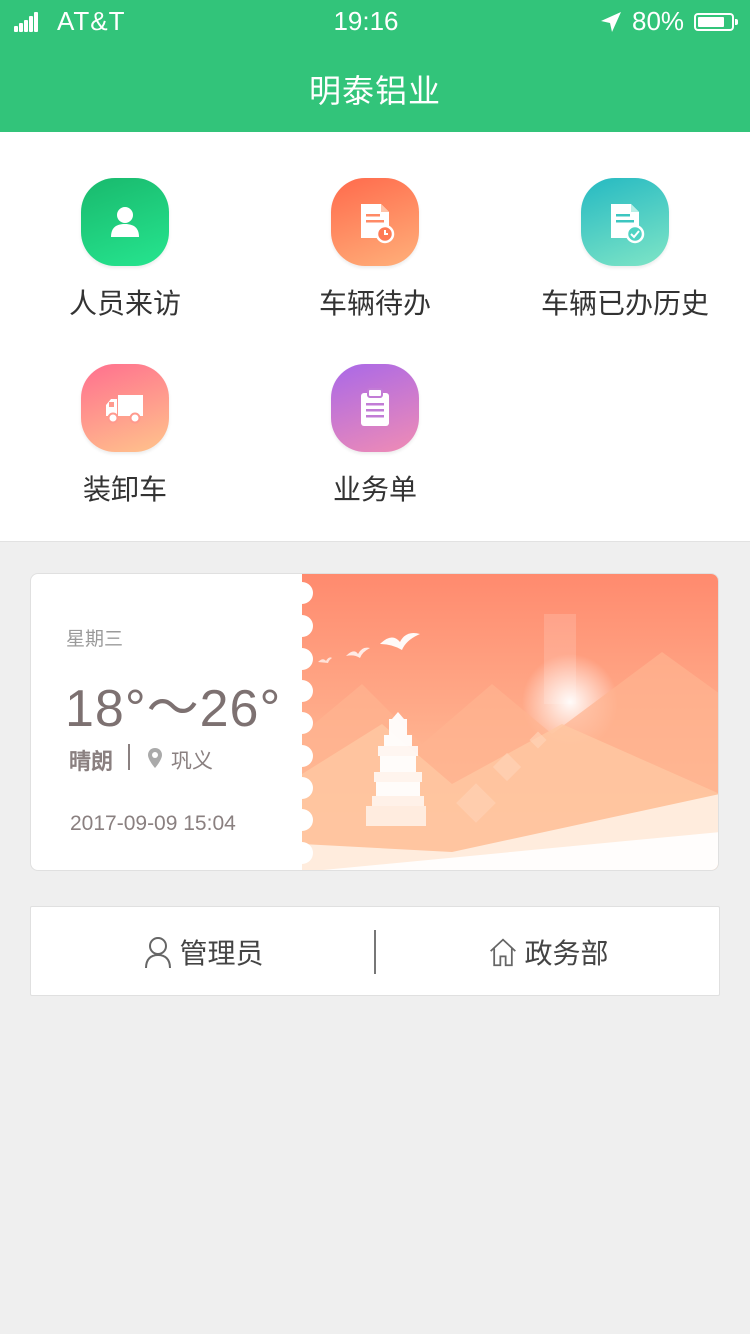 The width and height of the screenshot is (750, 1334). I want to click on visitor-tile-icon, so click(125, 222).